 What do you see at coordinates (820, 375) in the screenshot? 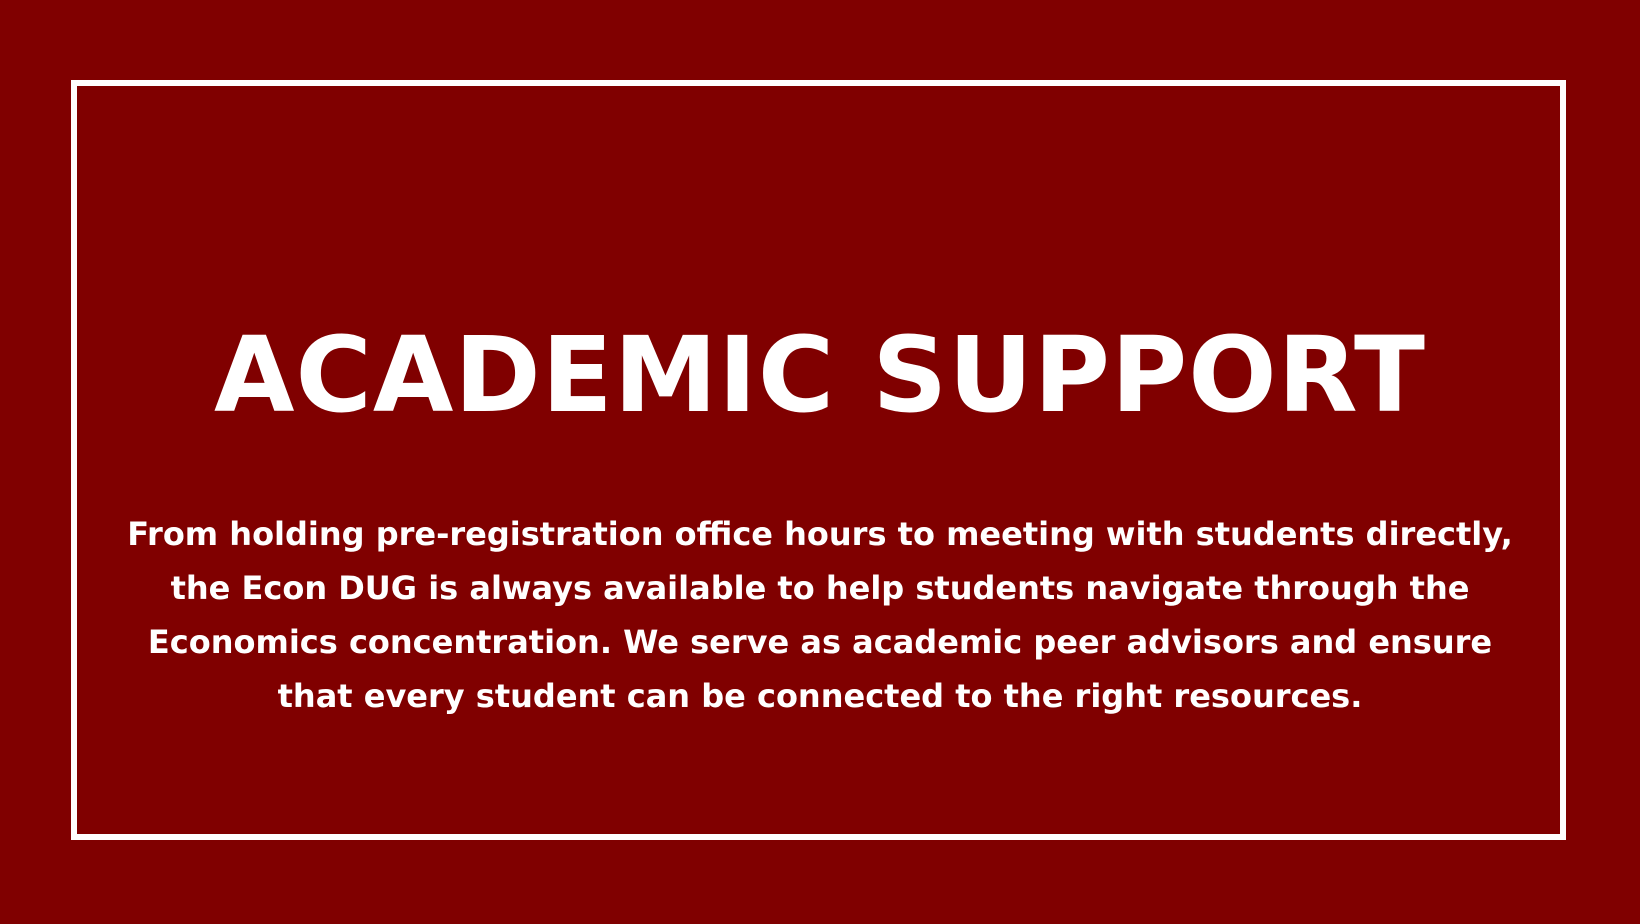
I see `page-title: ACADEMIC SUPPORT` at bounding box center [820, 375].